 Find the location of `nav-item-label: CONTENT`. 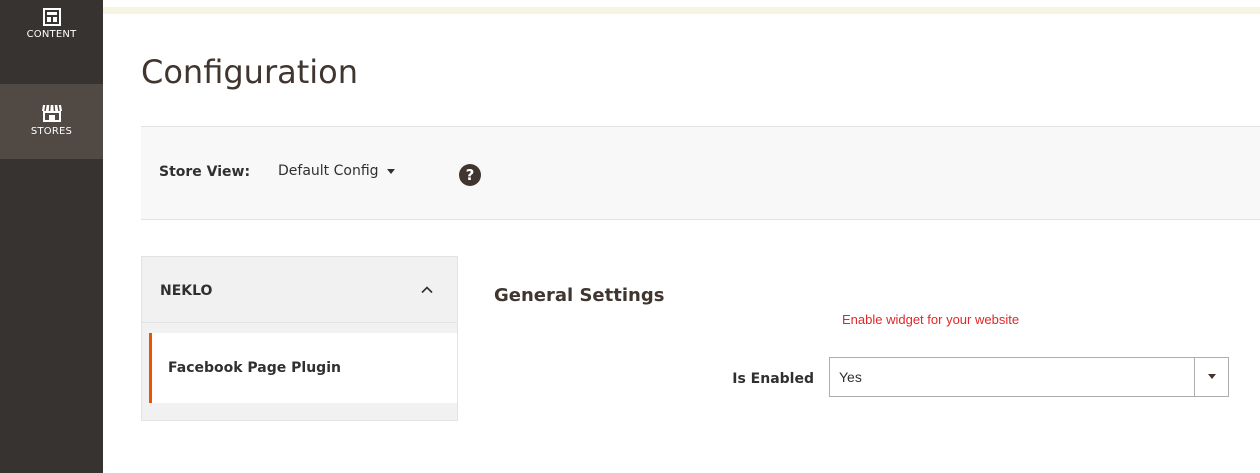

nav-item-label: CONTENT is located at coordinates (51, 34).